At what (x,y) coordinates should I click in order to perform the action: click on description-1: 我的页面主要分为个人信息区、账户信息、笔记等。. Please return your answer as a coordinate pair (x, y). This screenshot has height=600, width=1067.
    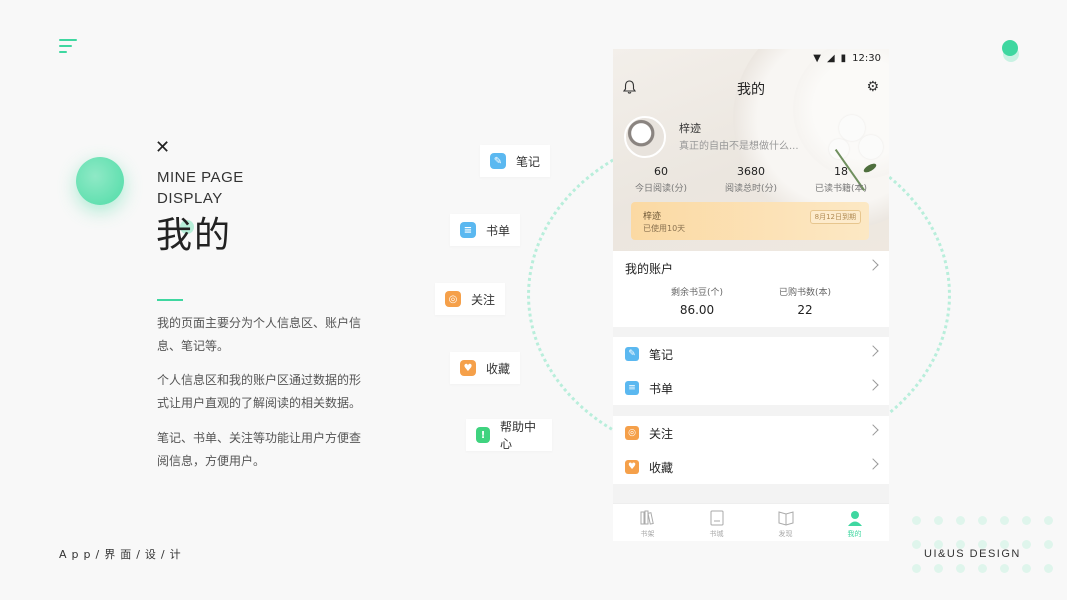
    Looking at the image, I should click on (259, 334).